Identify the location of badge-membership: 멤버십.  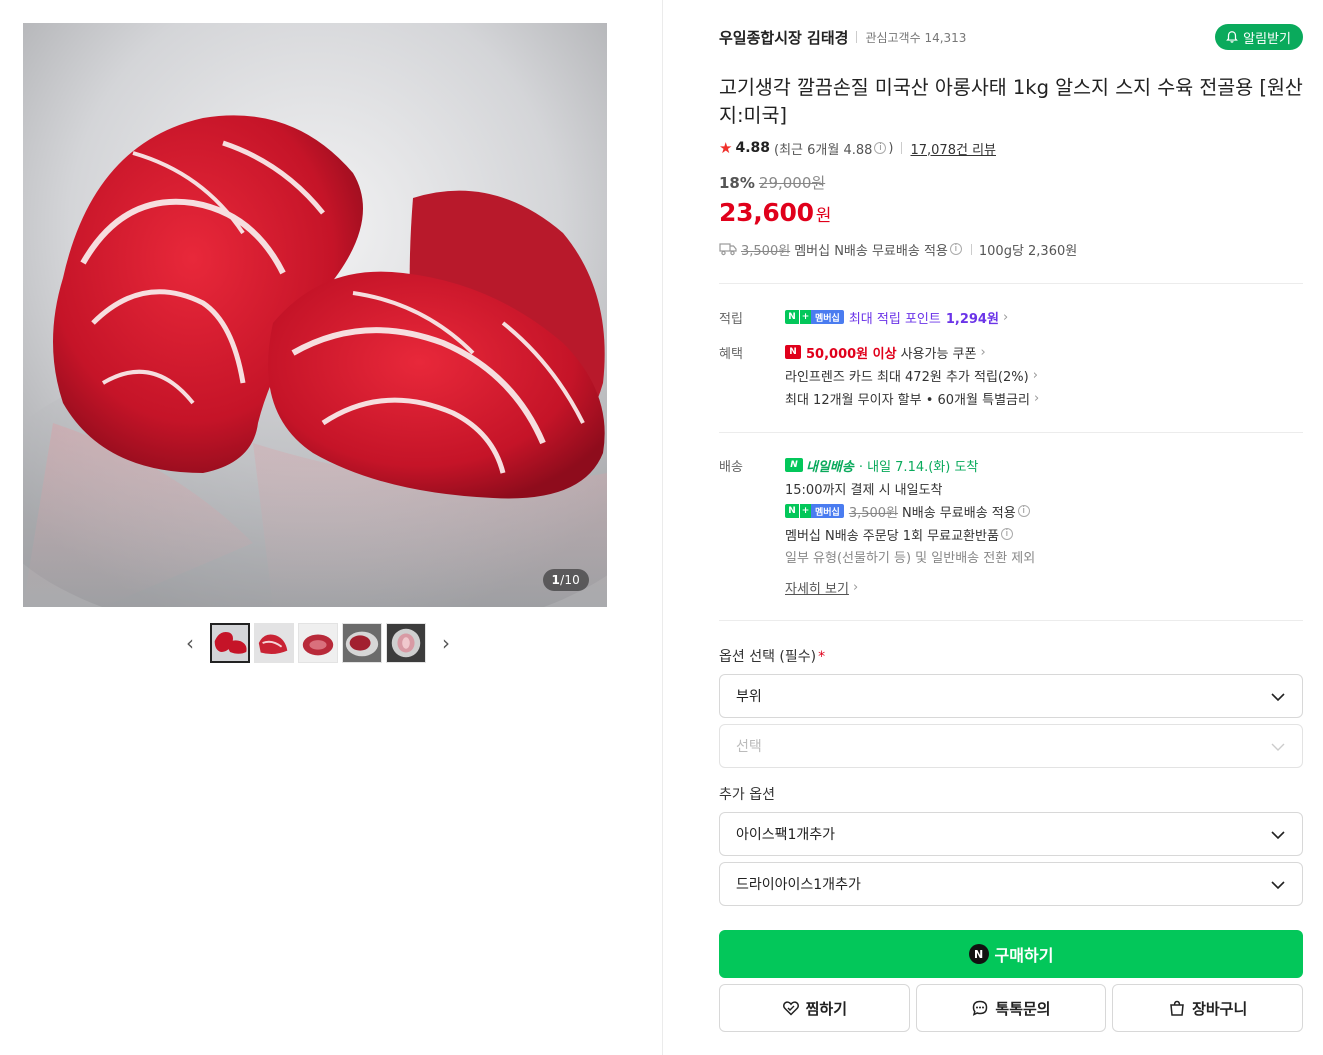
(827, 511).